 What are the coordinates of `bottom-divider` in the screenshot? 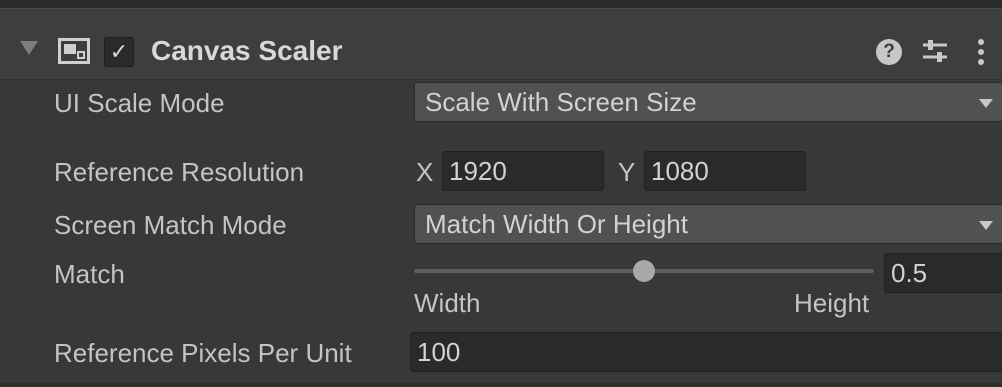 It's located at (501, 385).